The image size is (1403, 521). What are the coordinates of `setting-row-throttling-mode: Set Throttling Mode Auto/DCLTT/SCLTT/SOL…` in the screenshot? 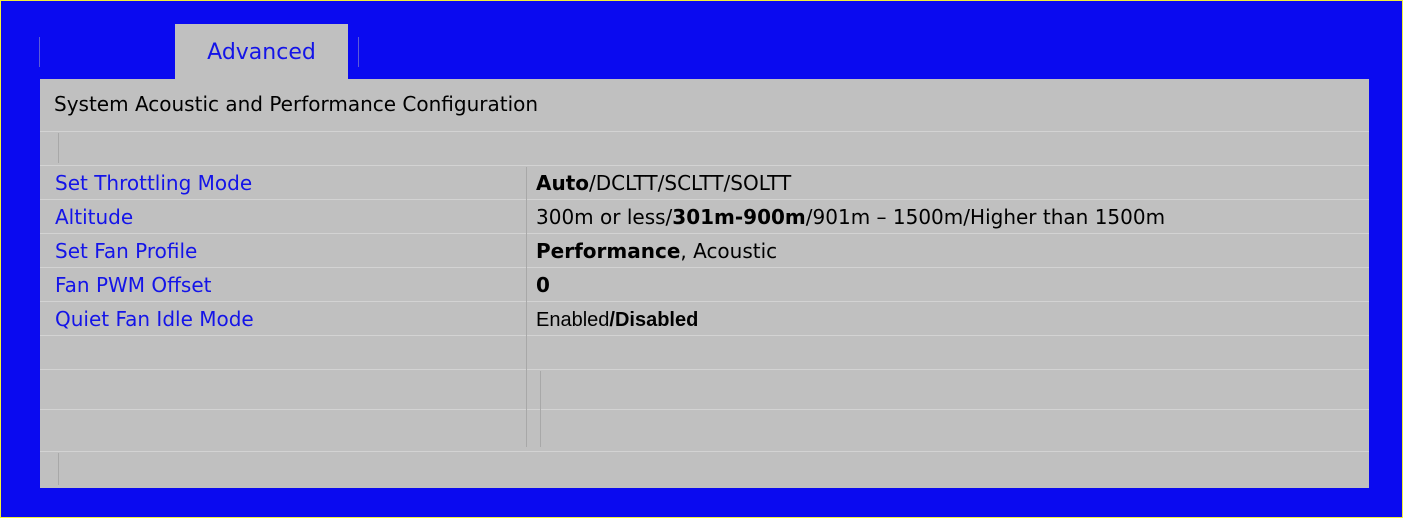 It's located at (704, 184).